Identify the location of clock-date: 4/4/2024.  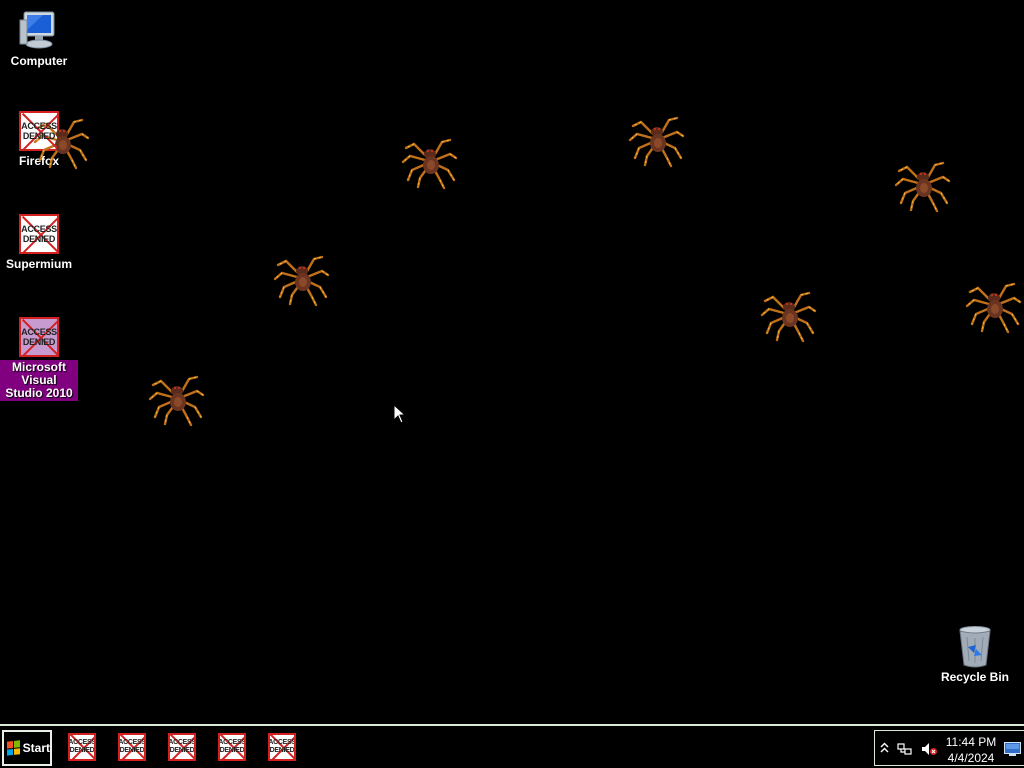
(971, 758).